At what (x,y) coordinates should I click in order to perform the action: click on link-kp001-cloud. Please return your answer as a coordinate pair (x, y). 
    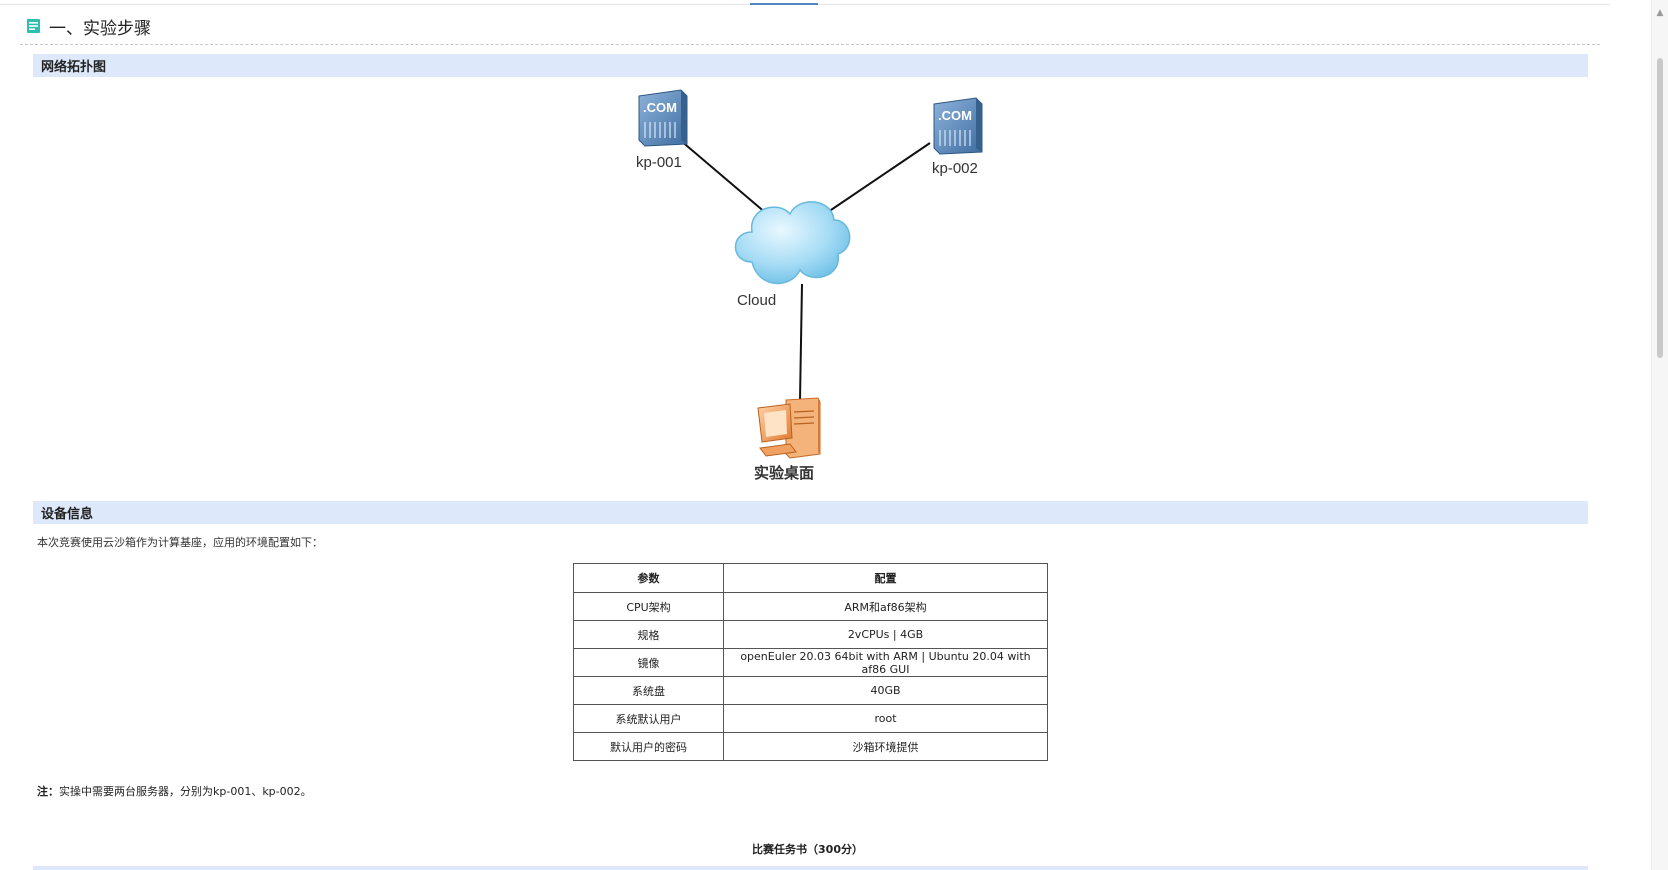
    Looking at the image, I should click on (723, 177).